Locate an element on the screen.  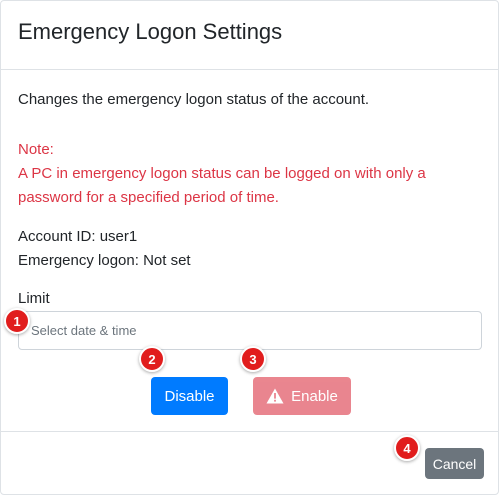
warning-triangle-icon is located at coordinates (275, 396).